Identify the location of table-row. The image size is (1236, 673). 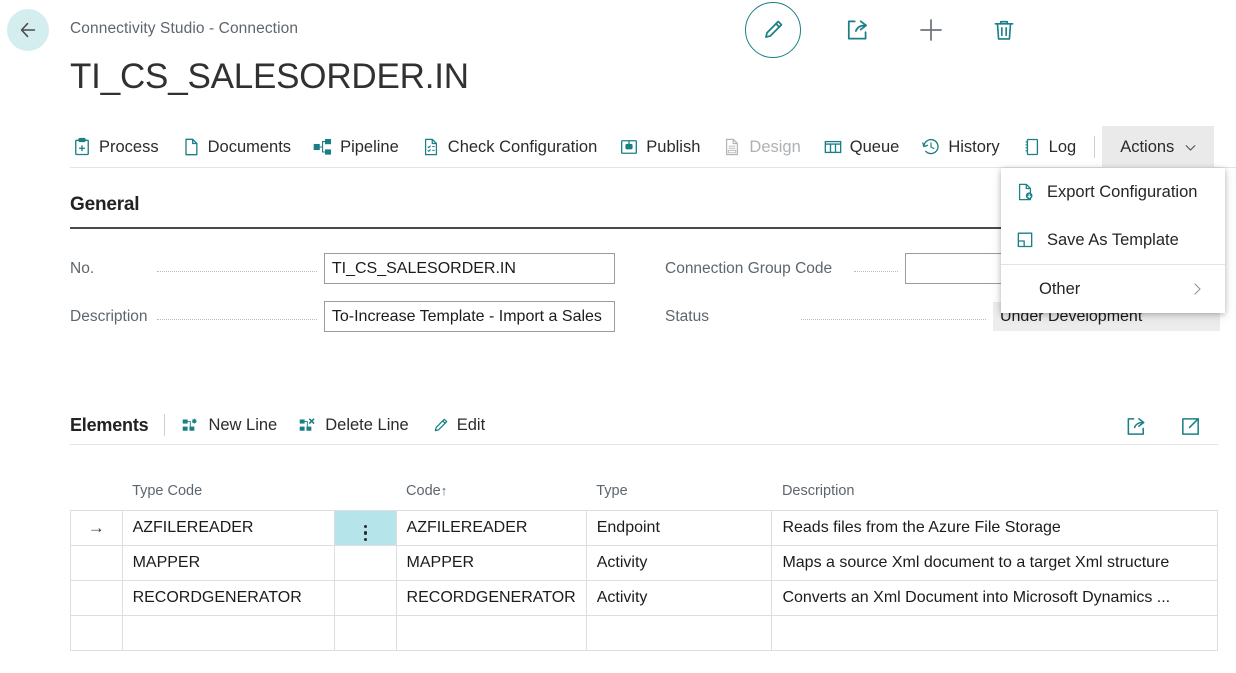
(644, 633).